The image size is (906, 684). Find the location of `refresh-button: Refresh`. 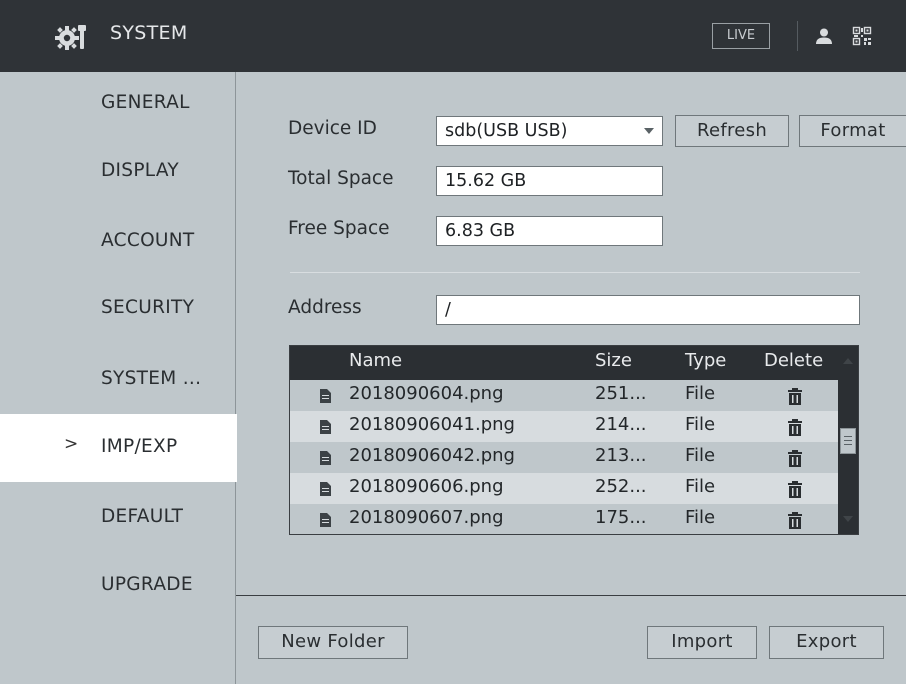

refresh-button: Refresh is located at coordinates (732, 131).